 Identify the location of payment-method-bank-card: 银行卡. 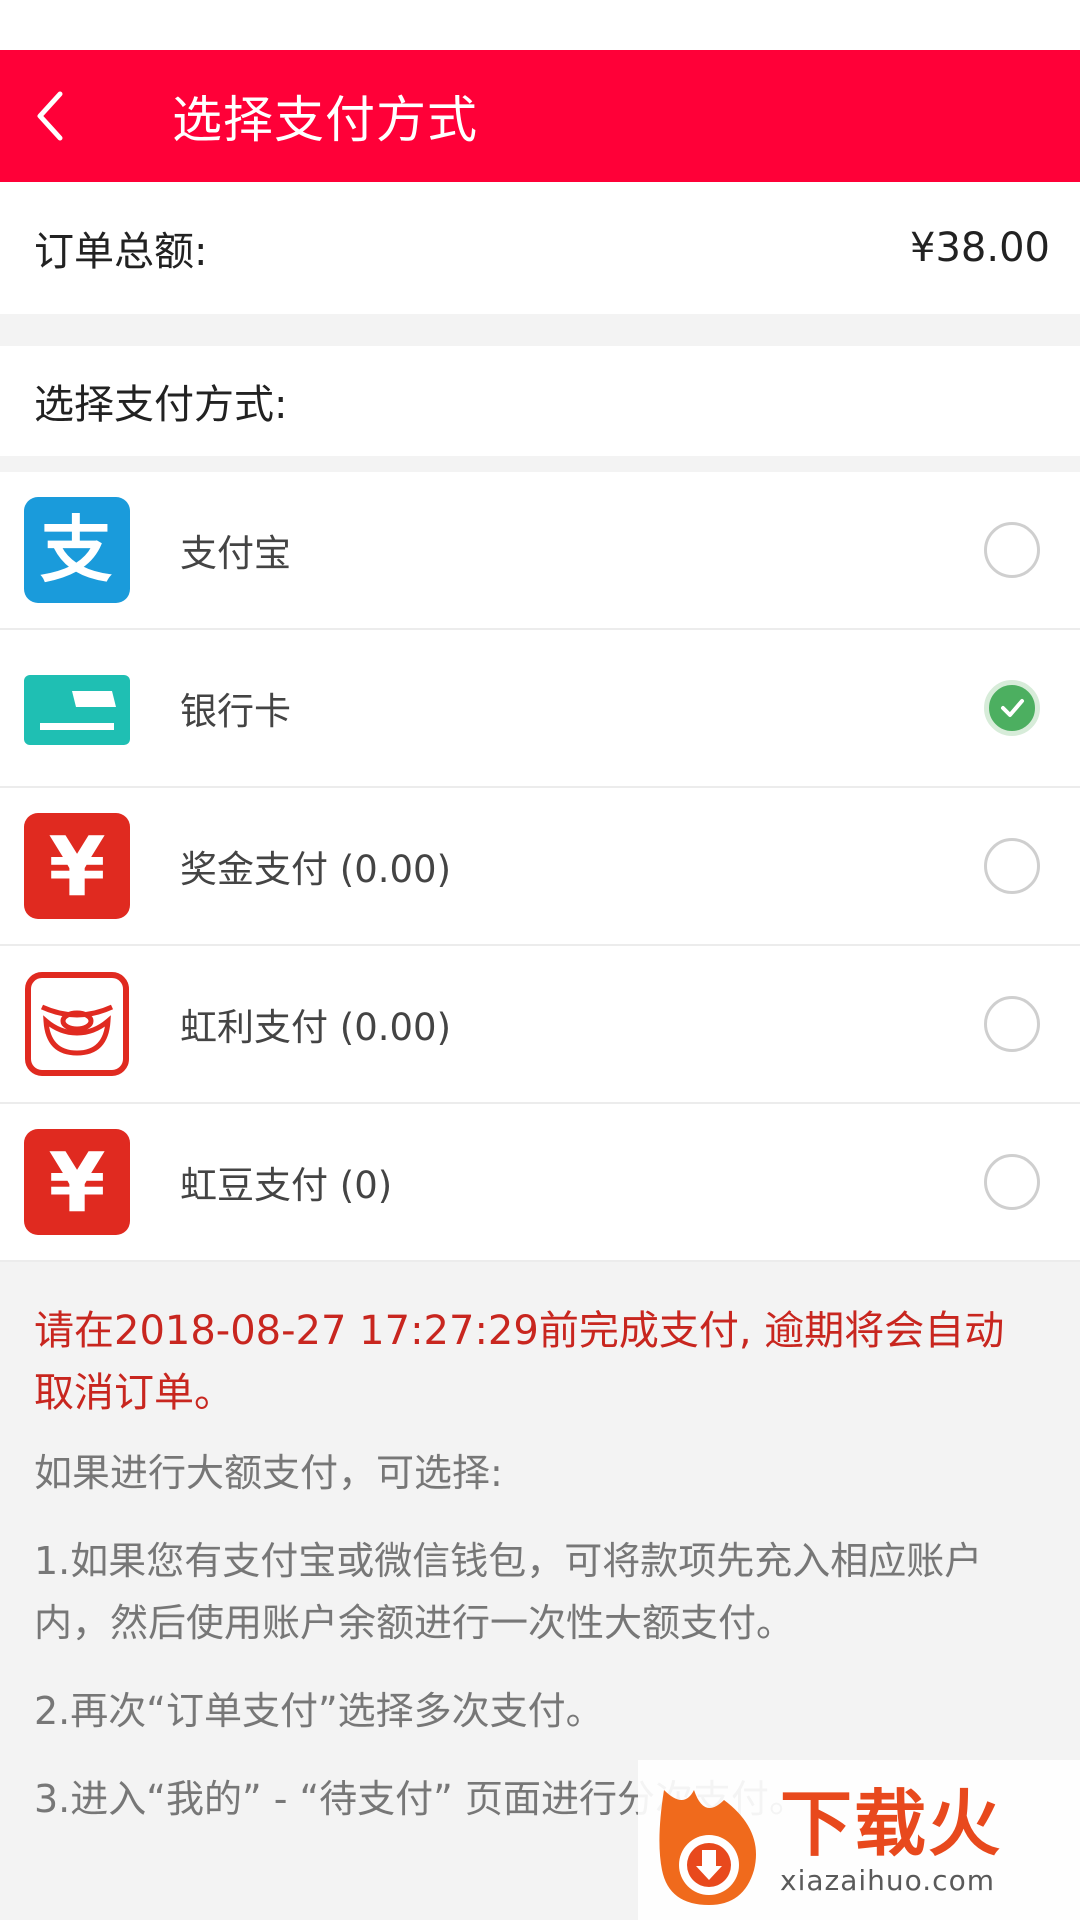
(540, 709).